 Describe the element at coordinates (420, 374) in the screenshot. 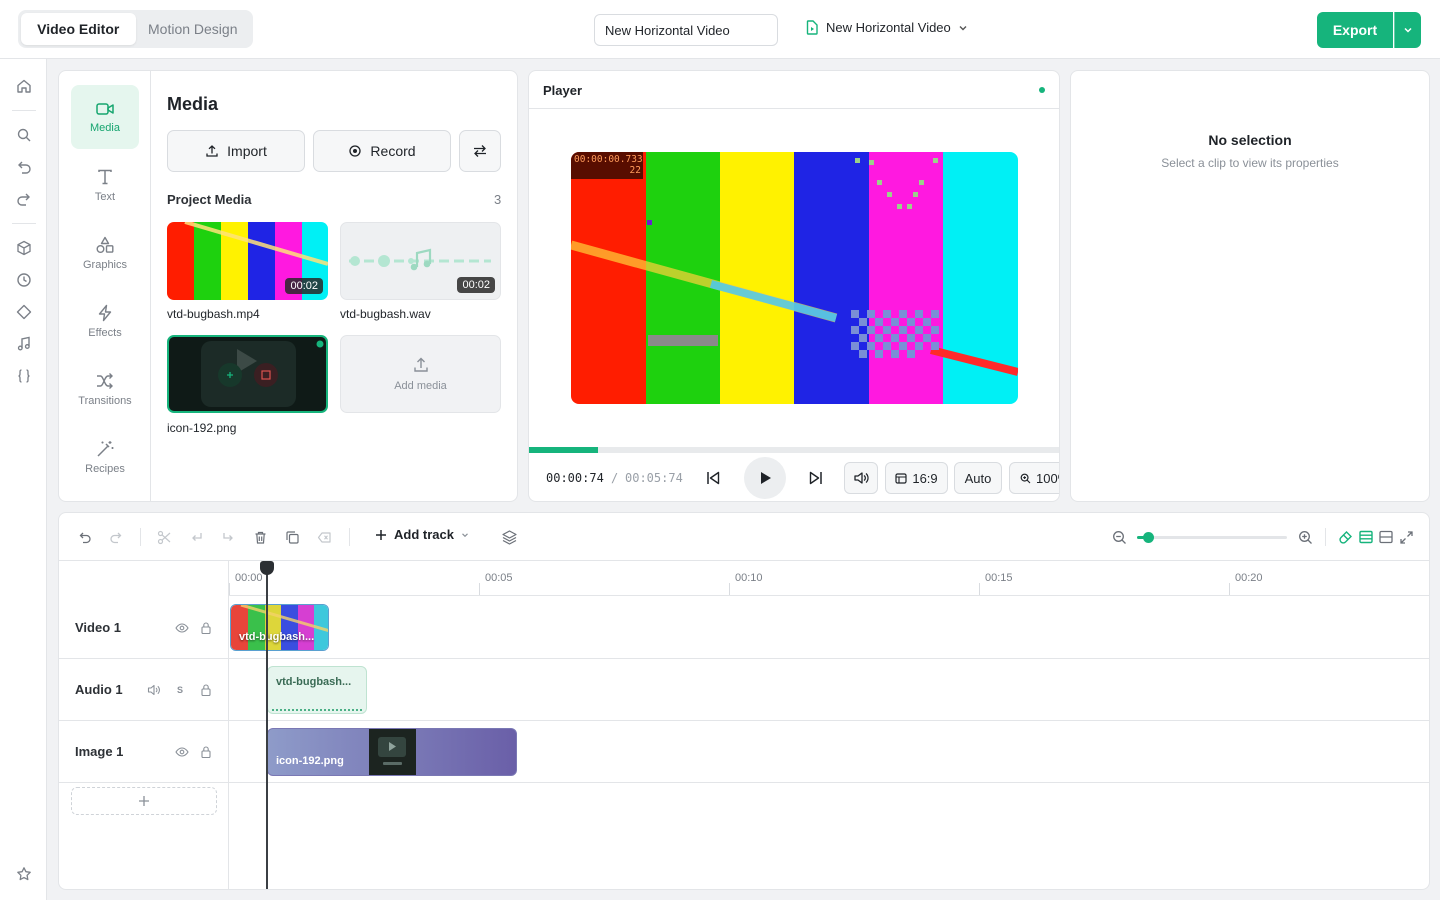

I see `add-media-tile: Add media` at that location.